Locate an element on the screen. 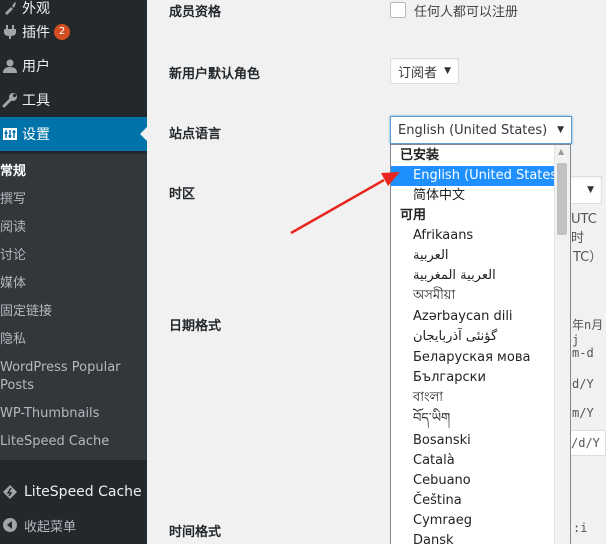 The height and width of the screenshot is (544, 606). scrollbar-thumb is located at coordinates (562, 199).